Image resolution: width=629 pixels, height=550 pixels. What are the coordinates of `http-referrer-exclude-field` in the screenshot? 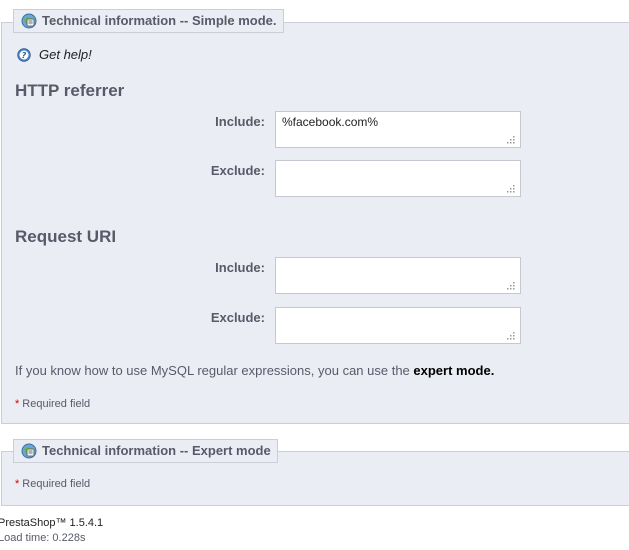 It's located at (398, 178).